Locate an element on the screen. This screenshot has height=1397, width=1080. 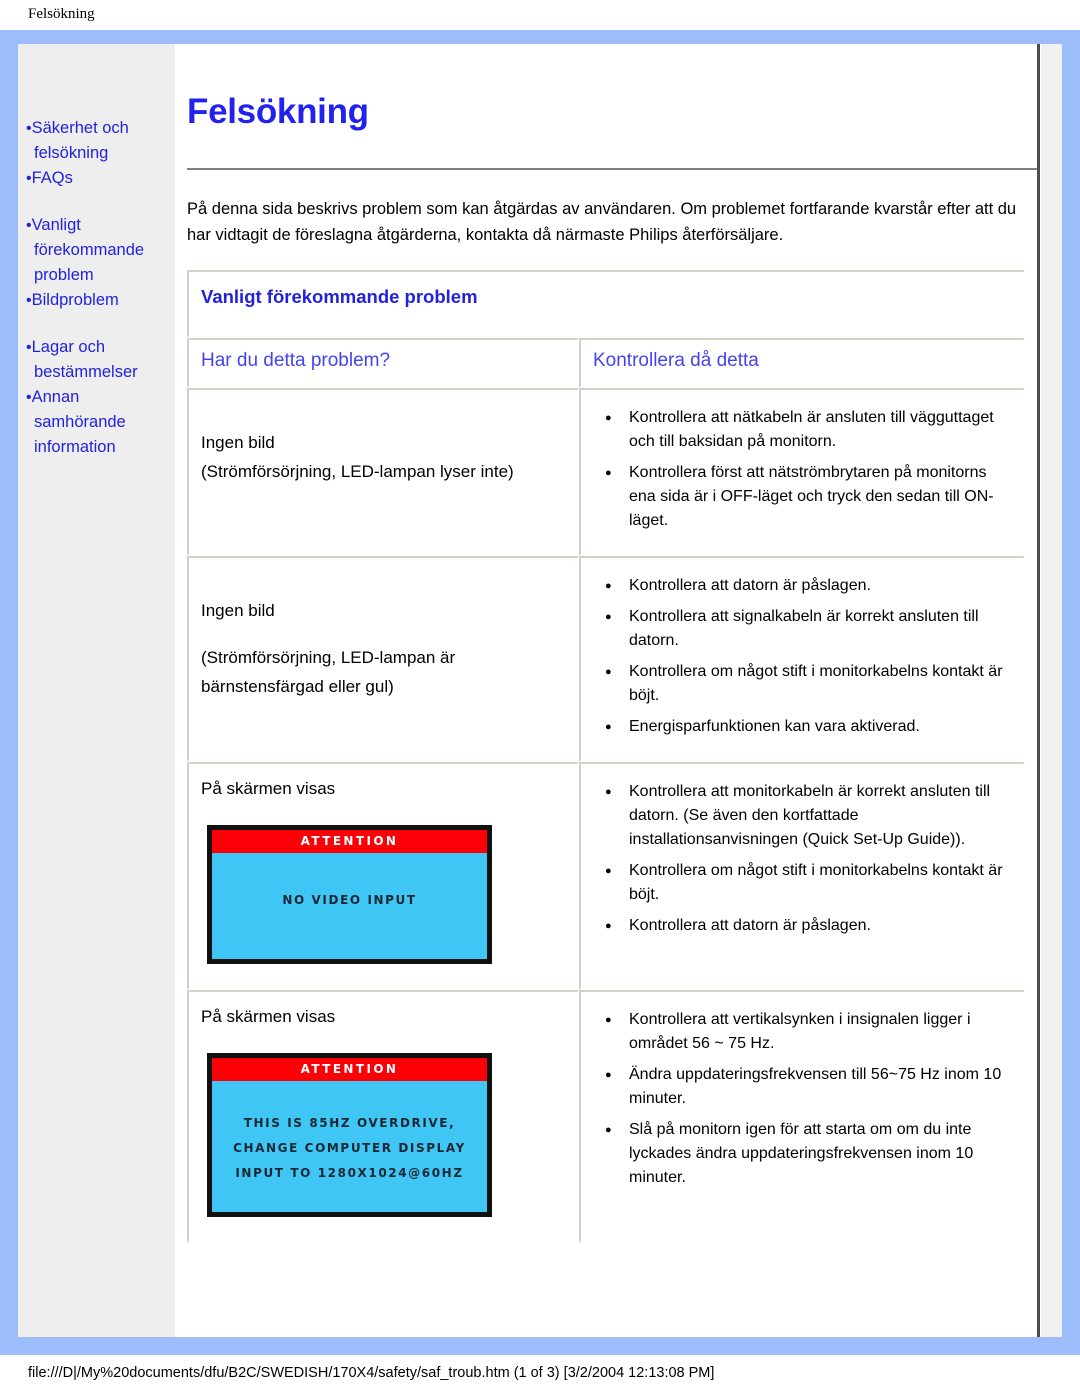
column-header-check: Kontrollera då detta is located at coordinates (802, 363).